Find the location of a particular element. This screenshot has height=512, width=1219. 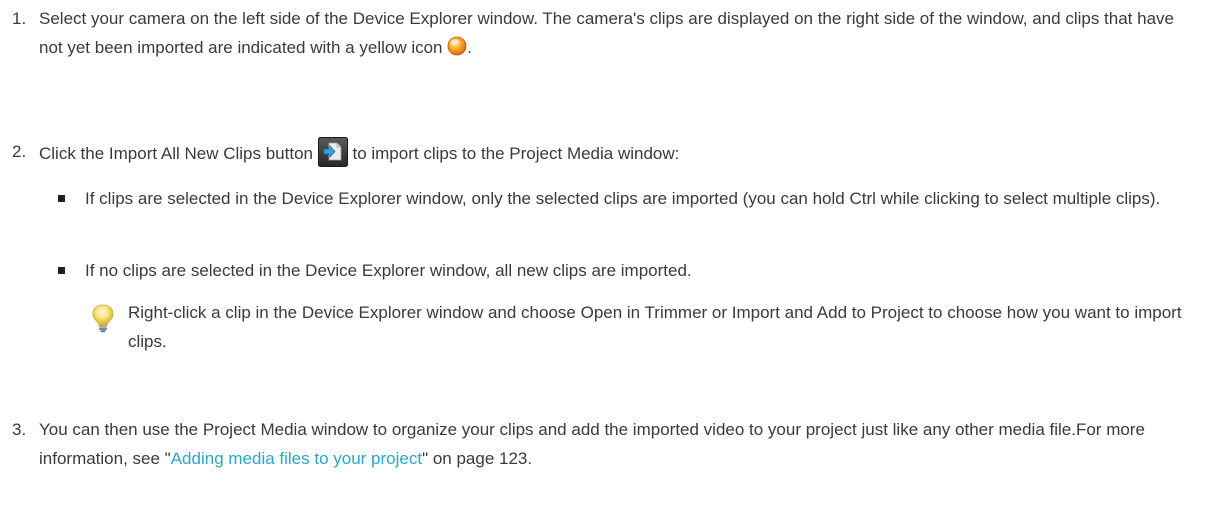

step-text-end: . is located at coordinates (469, 47).